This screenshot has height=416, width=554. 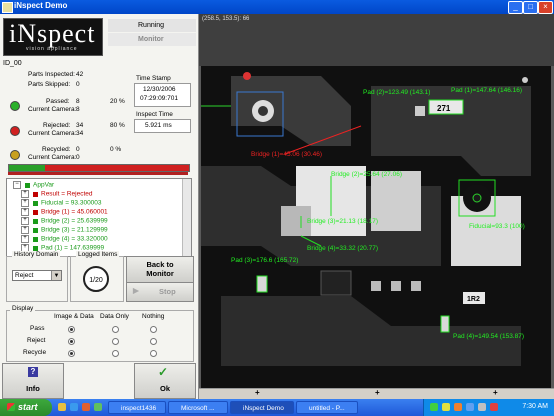 What do you see at coordinates (160, 292) in the screenshot?
I see `stop-button: ▶ Stop` at bounding box center [160, 292].